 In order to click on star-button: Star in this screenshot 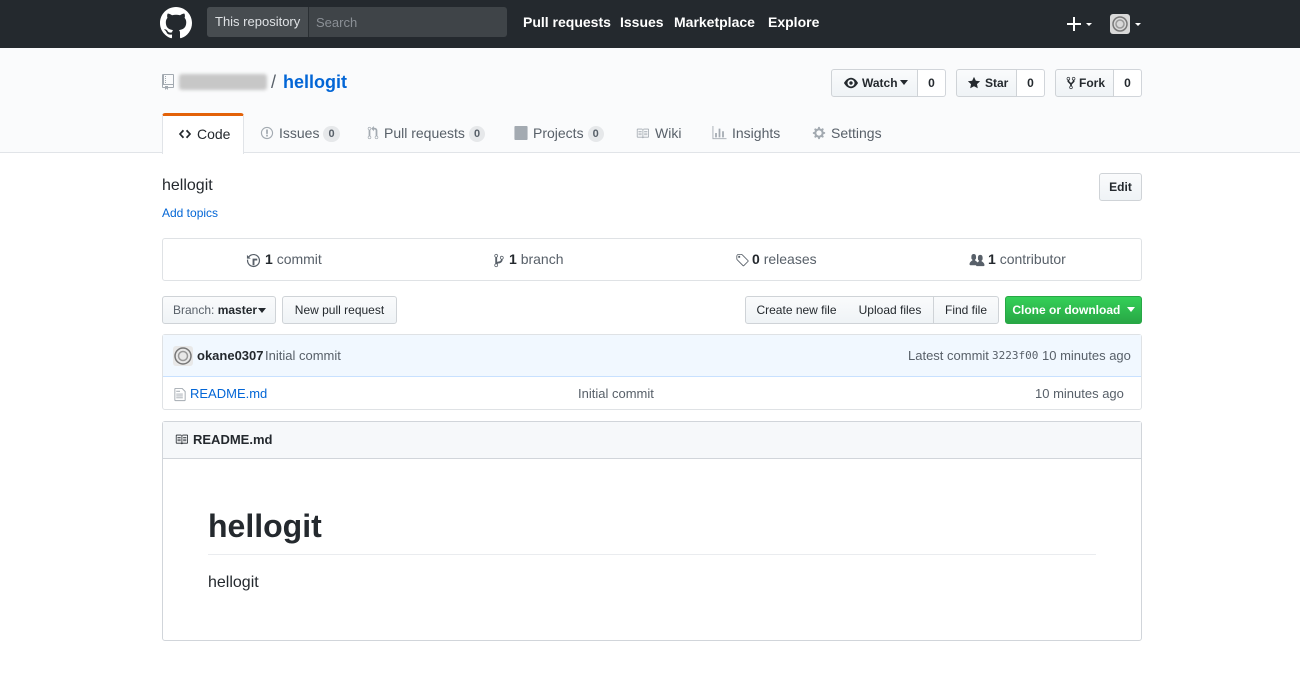, I will do `click(986, 83)`.